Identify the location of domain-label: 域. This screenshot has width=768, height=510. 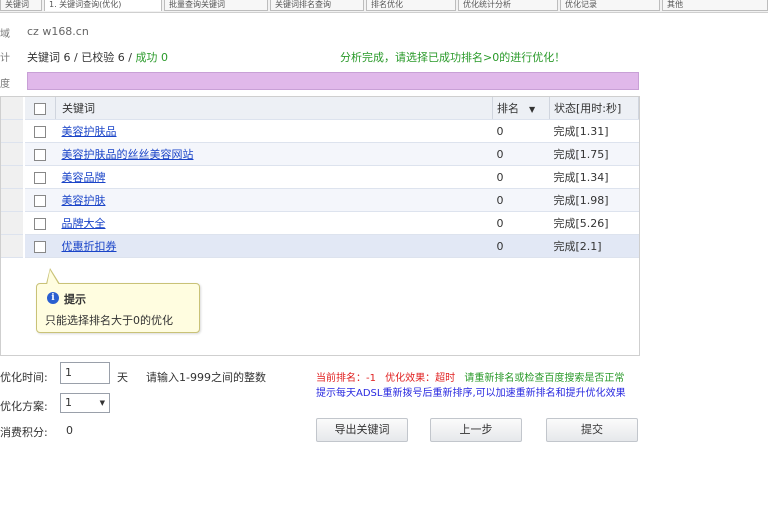
(5, 34).